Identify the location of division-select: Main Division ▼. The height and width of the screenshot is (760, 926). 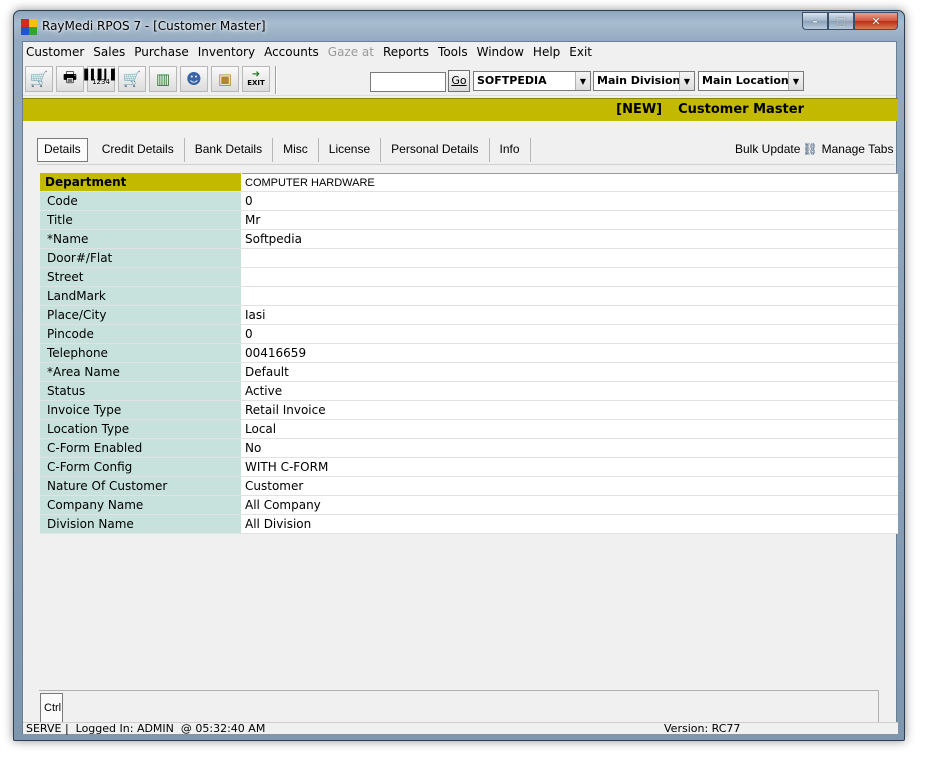
(644, 81).